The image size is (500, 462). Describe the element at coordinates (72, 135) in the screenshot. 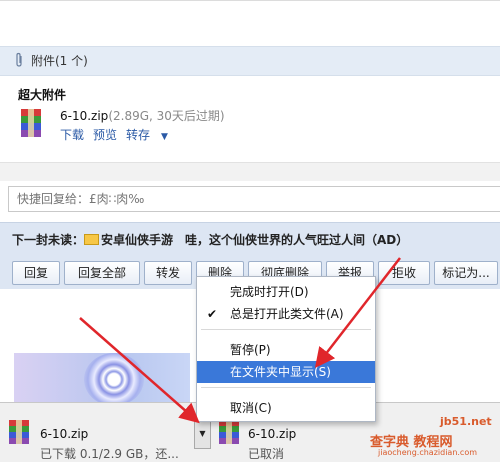

I see `download-link: 下载` at that location.